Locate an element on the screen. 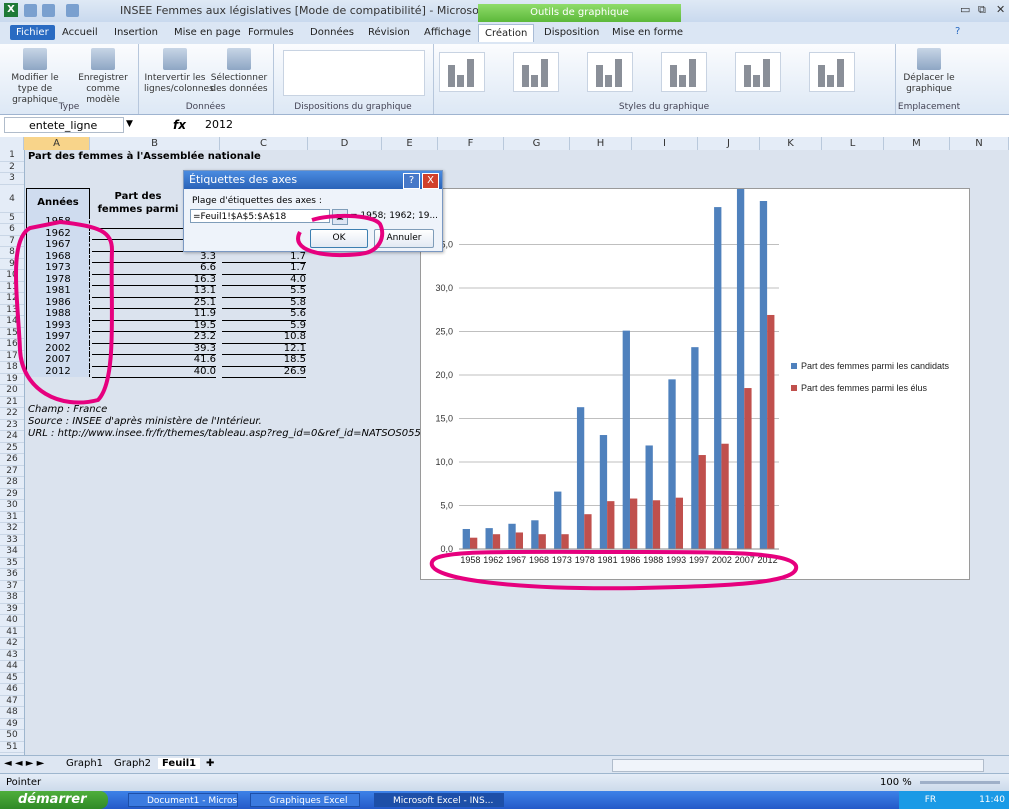 This screenshot has width=1009, height=809. annotation-axis-labels is located at coordinates (614, 570).